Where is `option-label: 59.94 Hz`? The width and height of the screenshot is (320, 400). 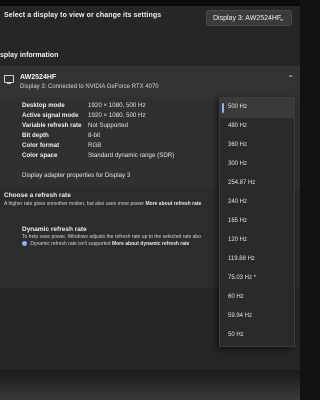 option-label: 59.94 Hz is located at coordinates (240, 316).